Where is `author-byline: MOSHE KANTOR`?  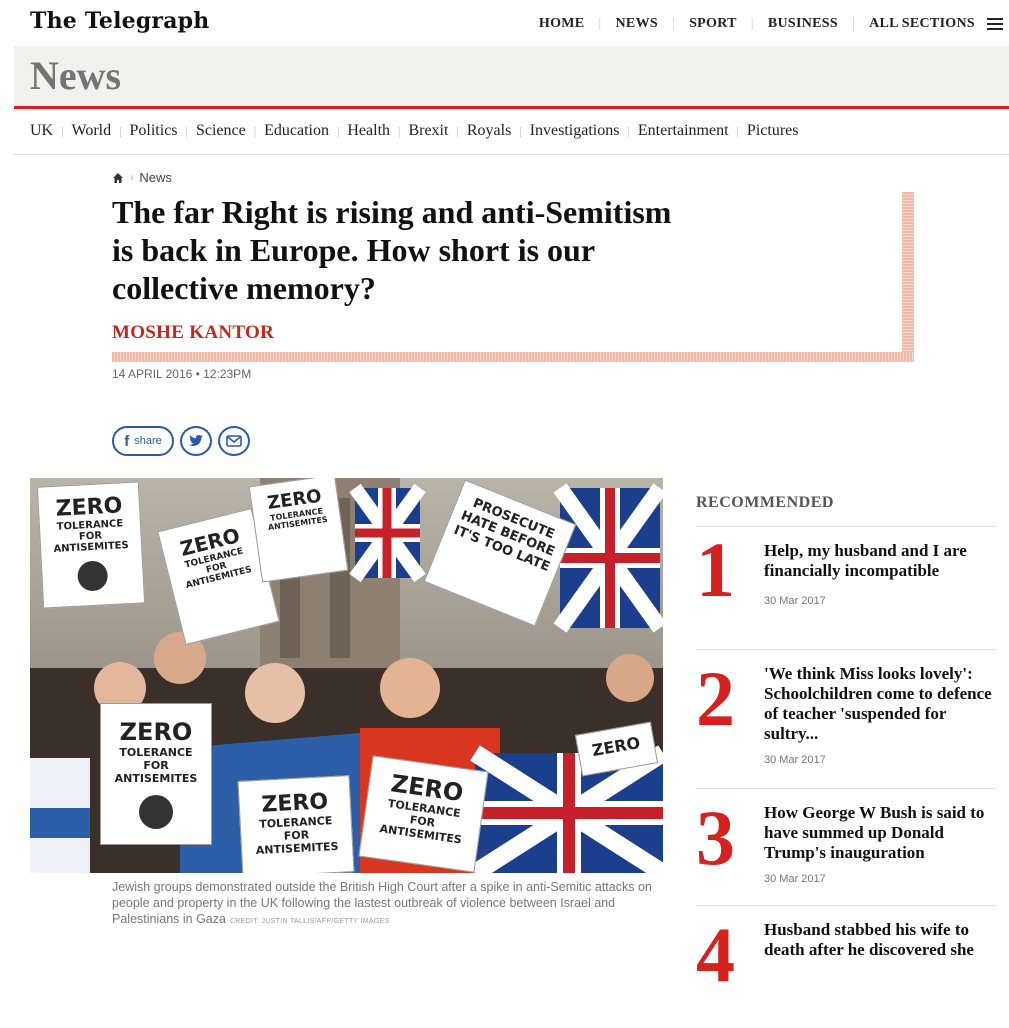 author-byline: MOSHE KANTOR is located at coordinates (193, 333).